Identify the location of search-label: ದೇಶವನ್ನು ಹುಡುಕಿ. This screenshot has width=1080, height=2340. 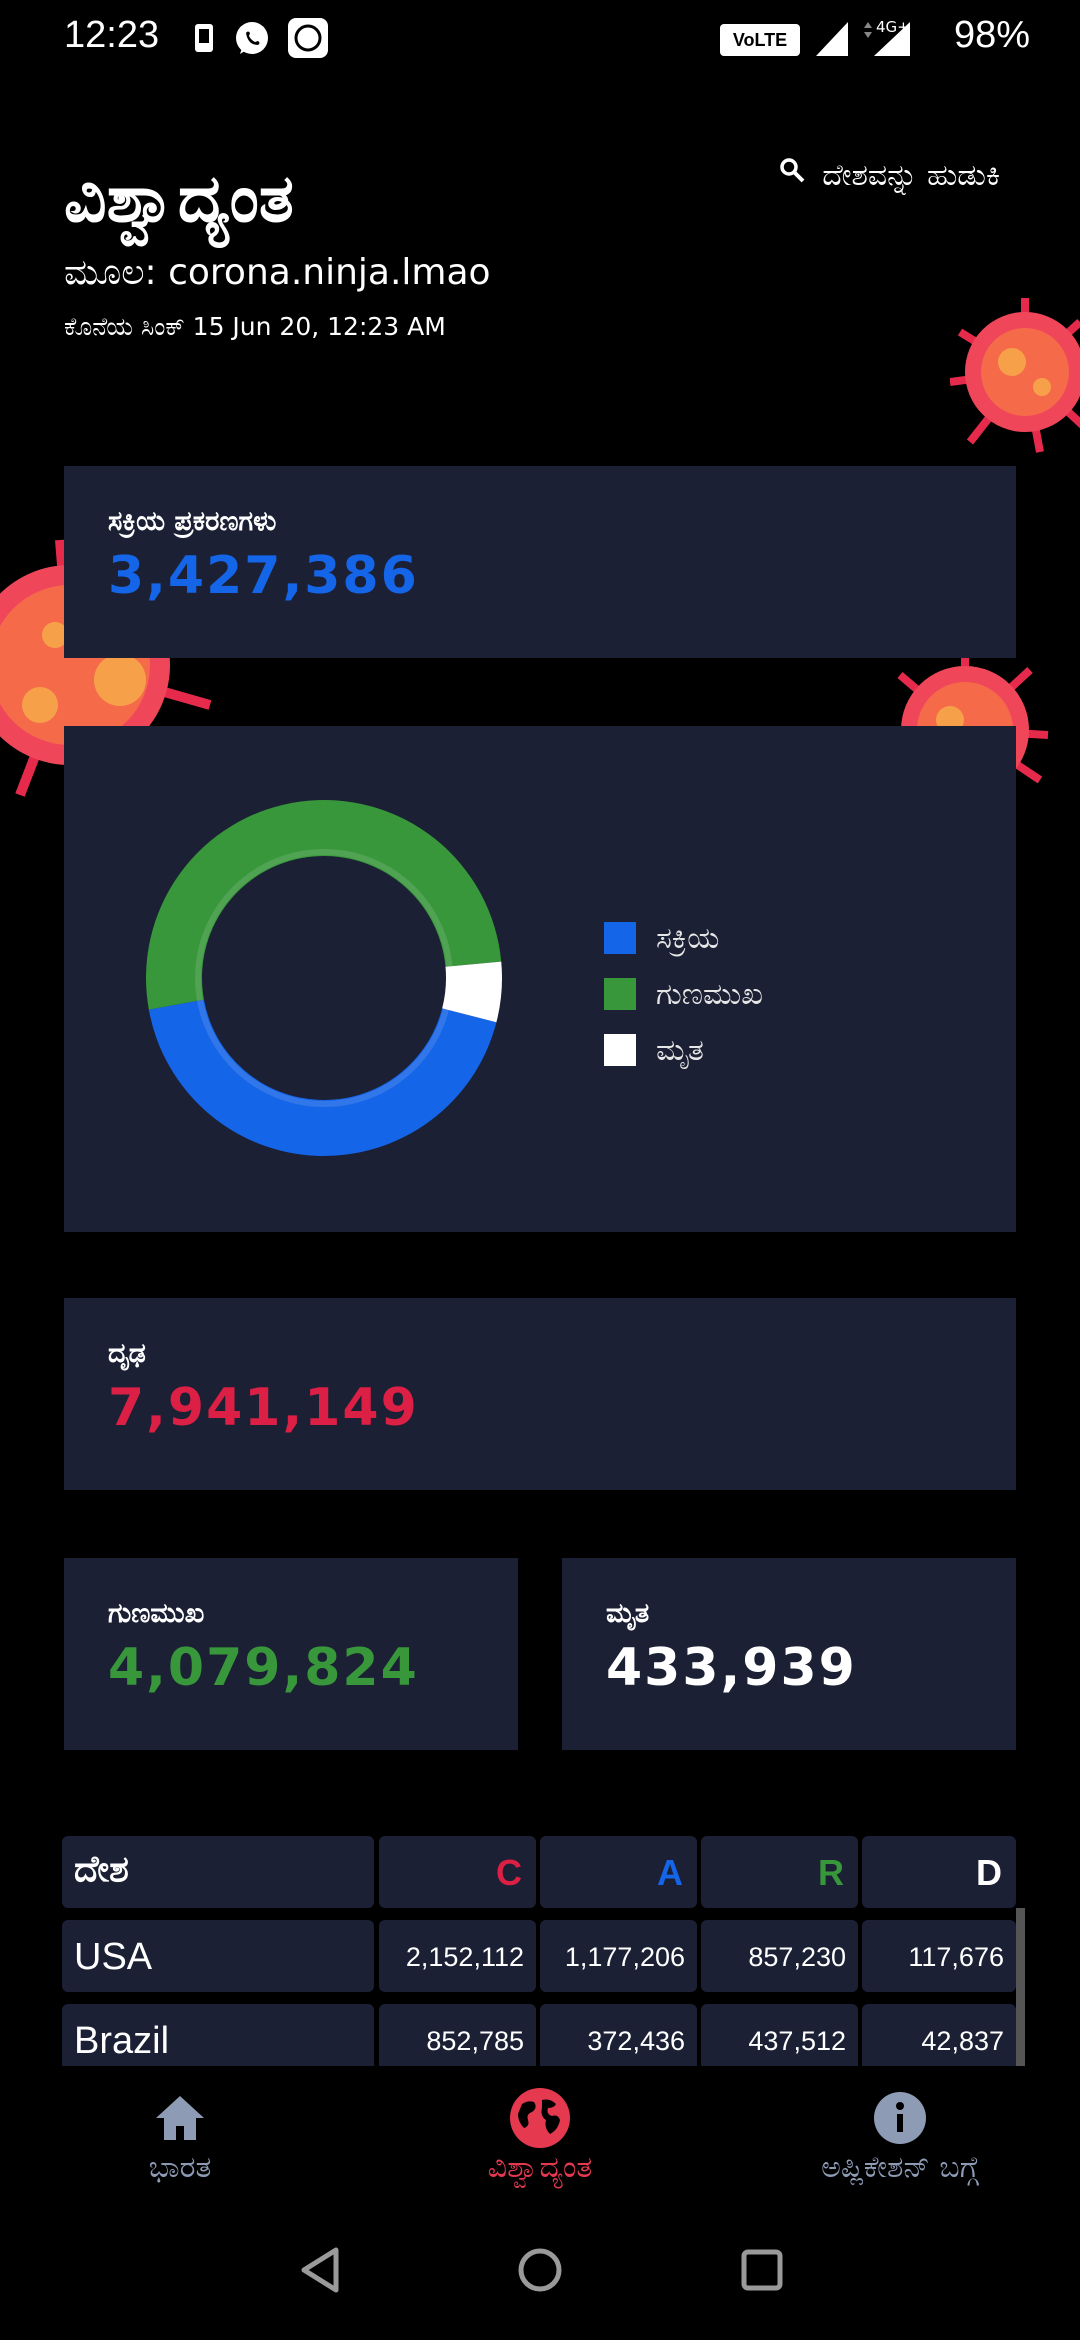
(911, 175).